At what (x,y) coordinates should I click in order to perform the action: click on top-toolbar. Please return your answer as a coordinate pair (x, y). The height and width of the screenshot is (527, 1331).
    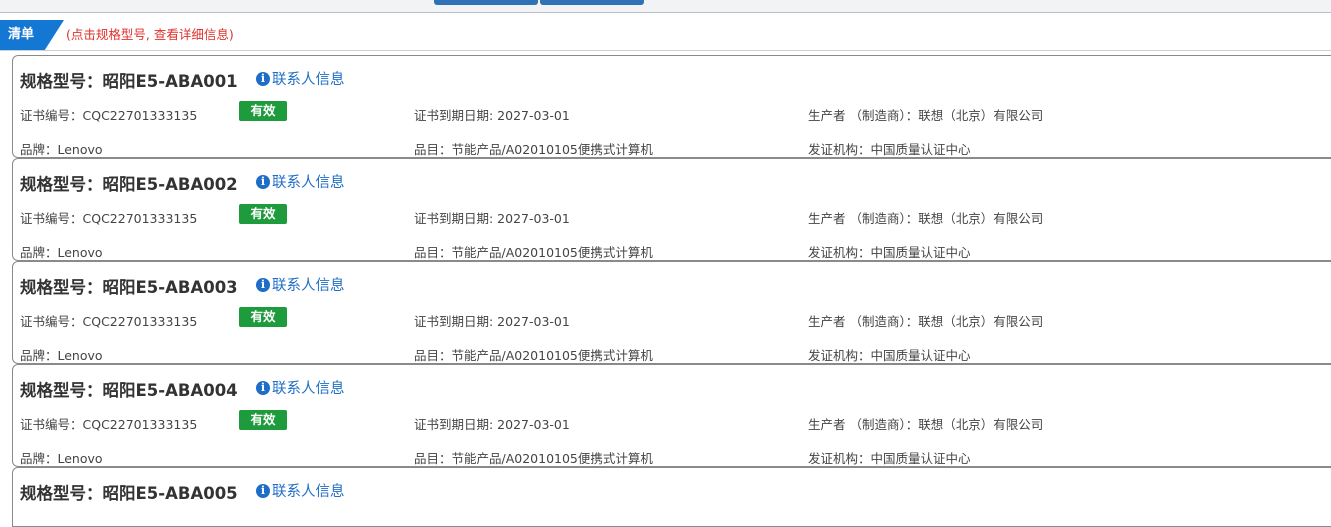
    Looking at the image, I should click on (665, 6).